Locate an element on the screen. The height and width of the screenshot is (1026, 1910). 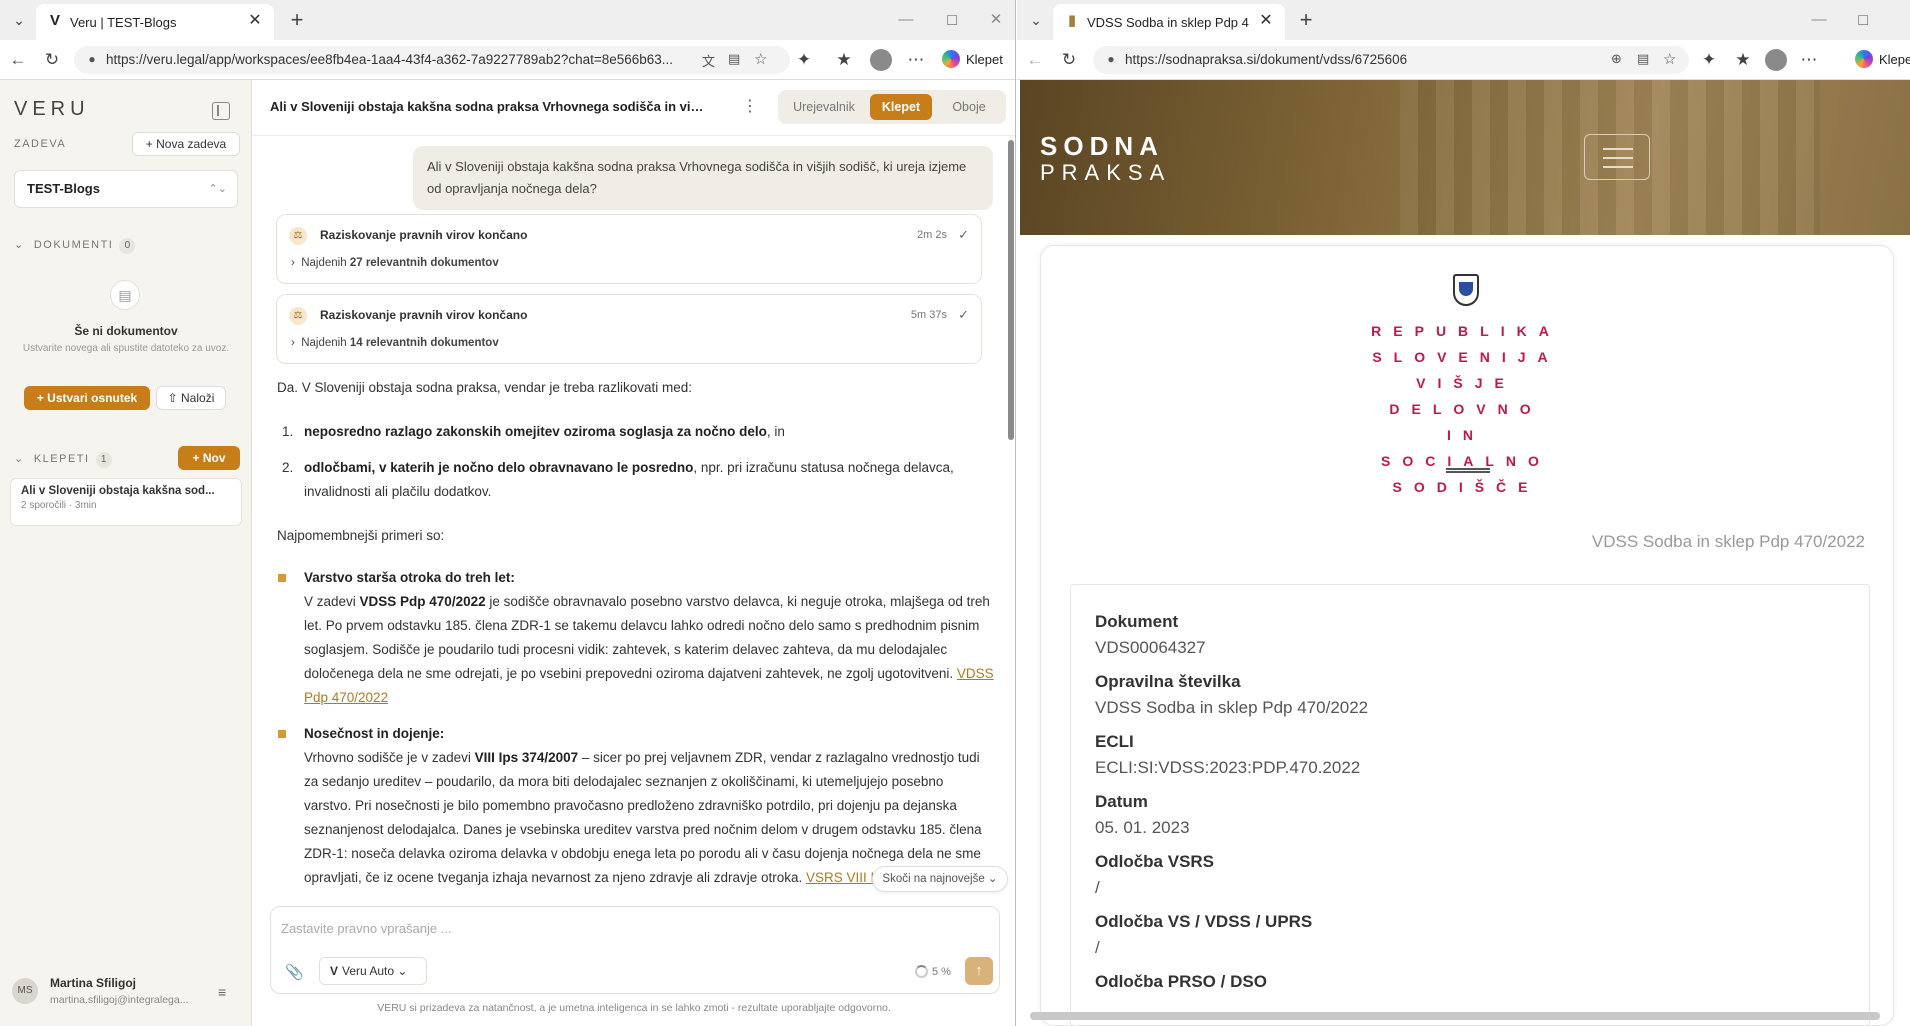
mode-editor: Urejevalnik is located at coordinates (824, 107).